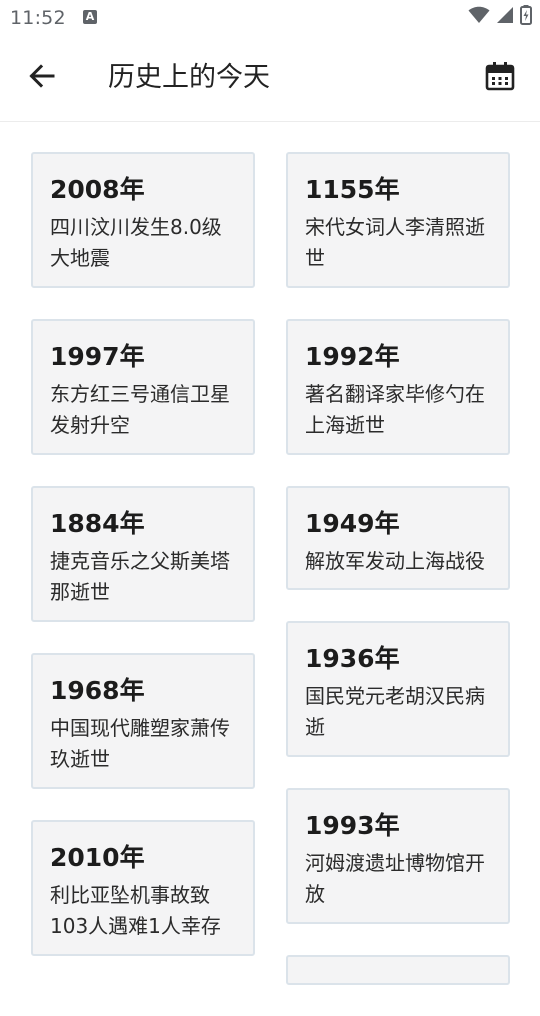  I want to click on page-title: 历史上的今天, so click(189, 77).